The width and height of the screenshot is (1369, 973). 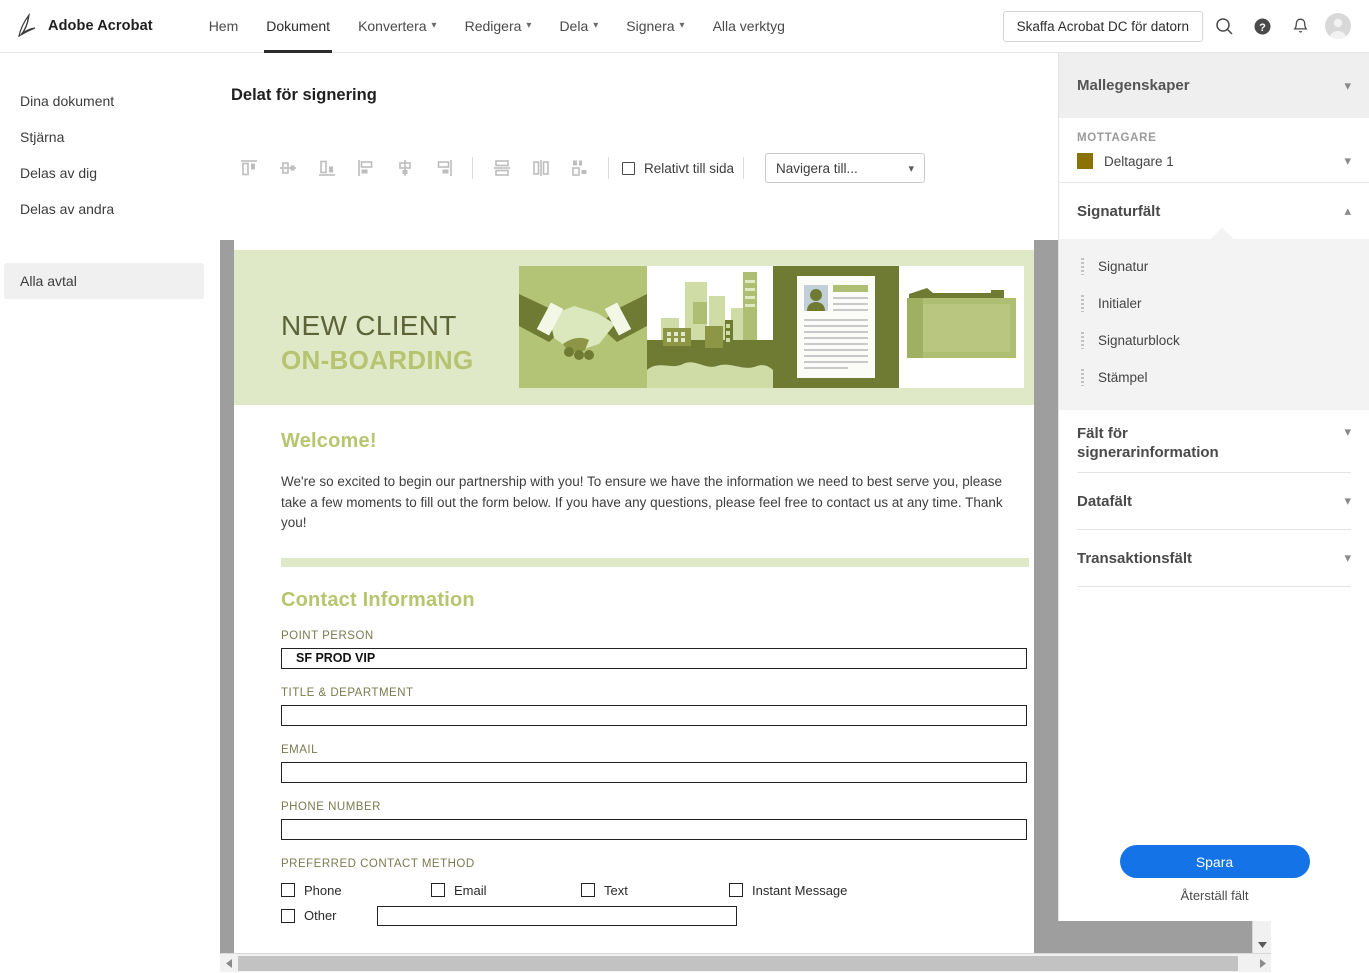 What do you see at coordinates (1214, 558) in the screenshot?
I see `section-header-transaktionsfalt: Transaktionsfält ▾` at bounding box center [1214, 558].